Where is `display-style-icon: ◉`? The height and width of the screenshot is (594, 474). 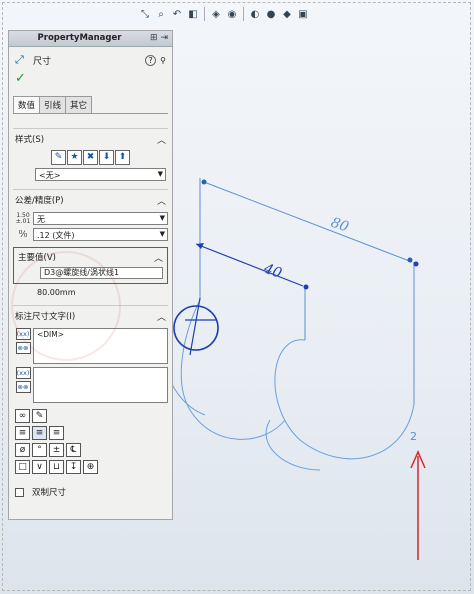
display-style-icon: ◉ is located at coordinates (232, 14).